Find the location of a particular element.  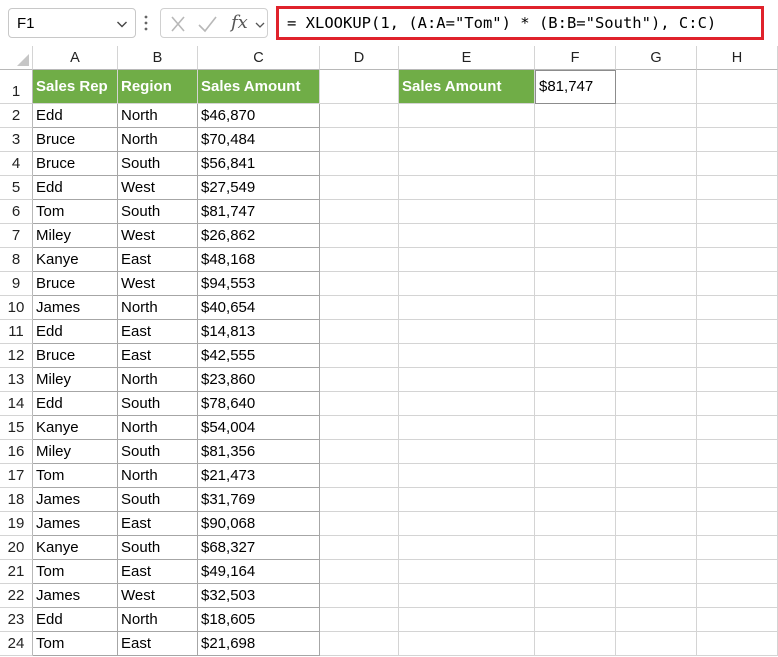

row-header-3: 3 is located at coordinates (16, 140).